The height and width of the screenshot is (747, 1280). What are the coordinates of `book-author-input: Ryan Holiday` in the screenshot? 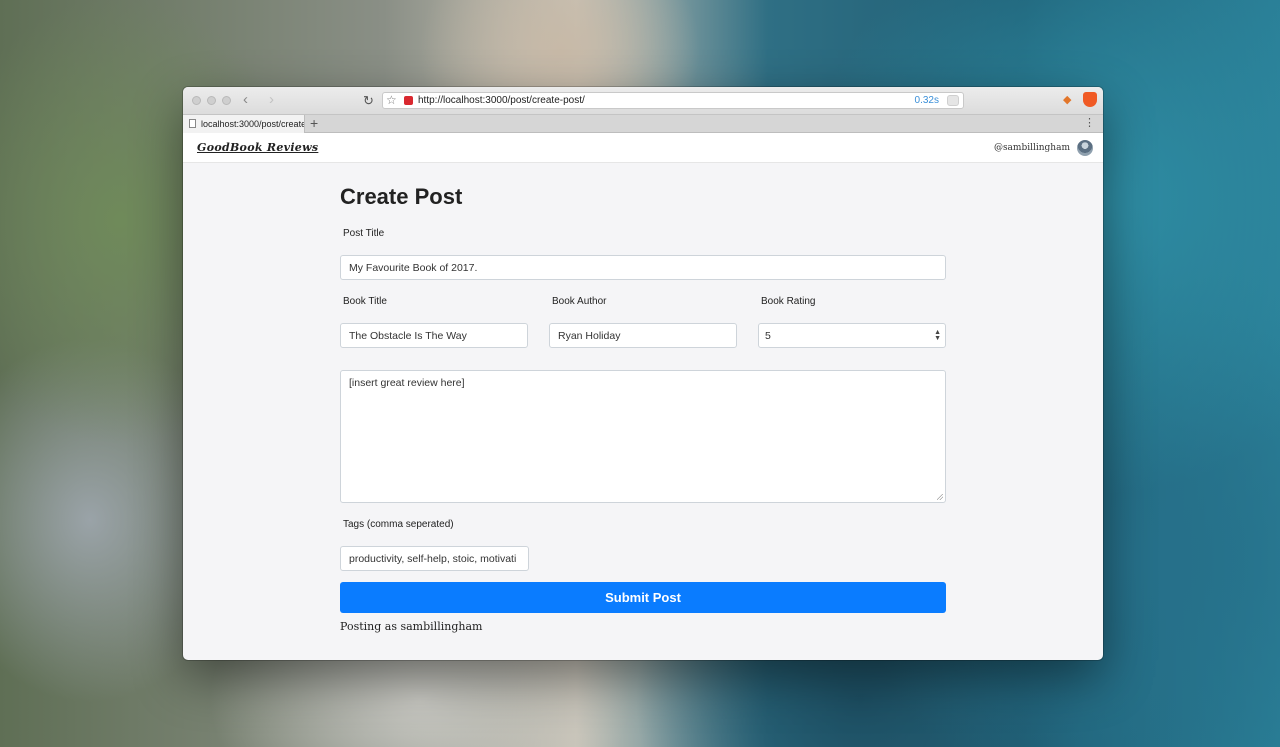 It's located at (643, 335).